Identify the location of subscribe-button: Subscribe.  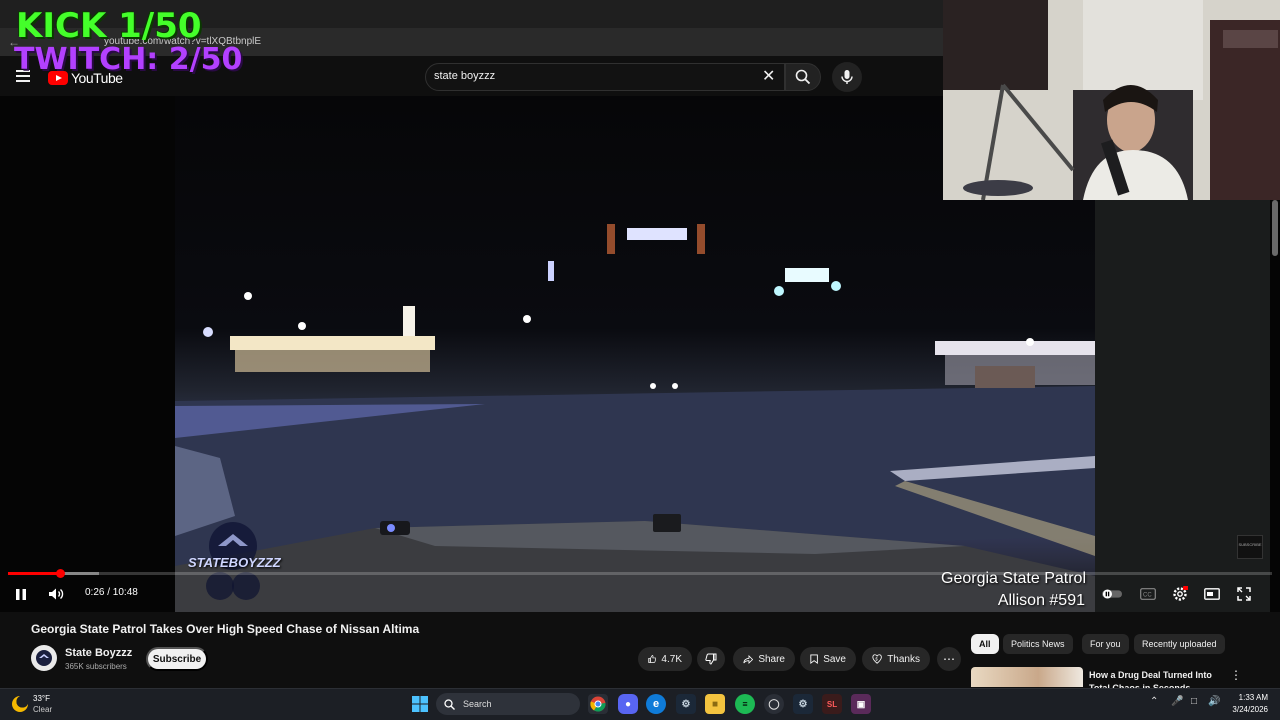
(177, 659).